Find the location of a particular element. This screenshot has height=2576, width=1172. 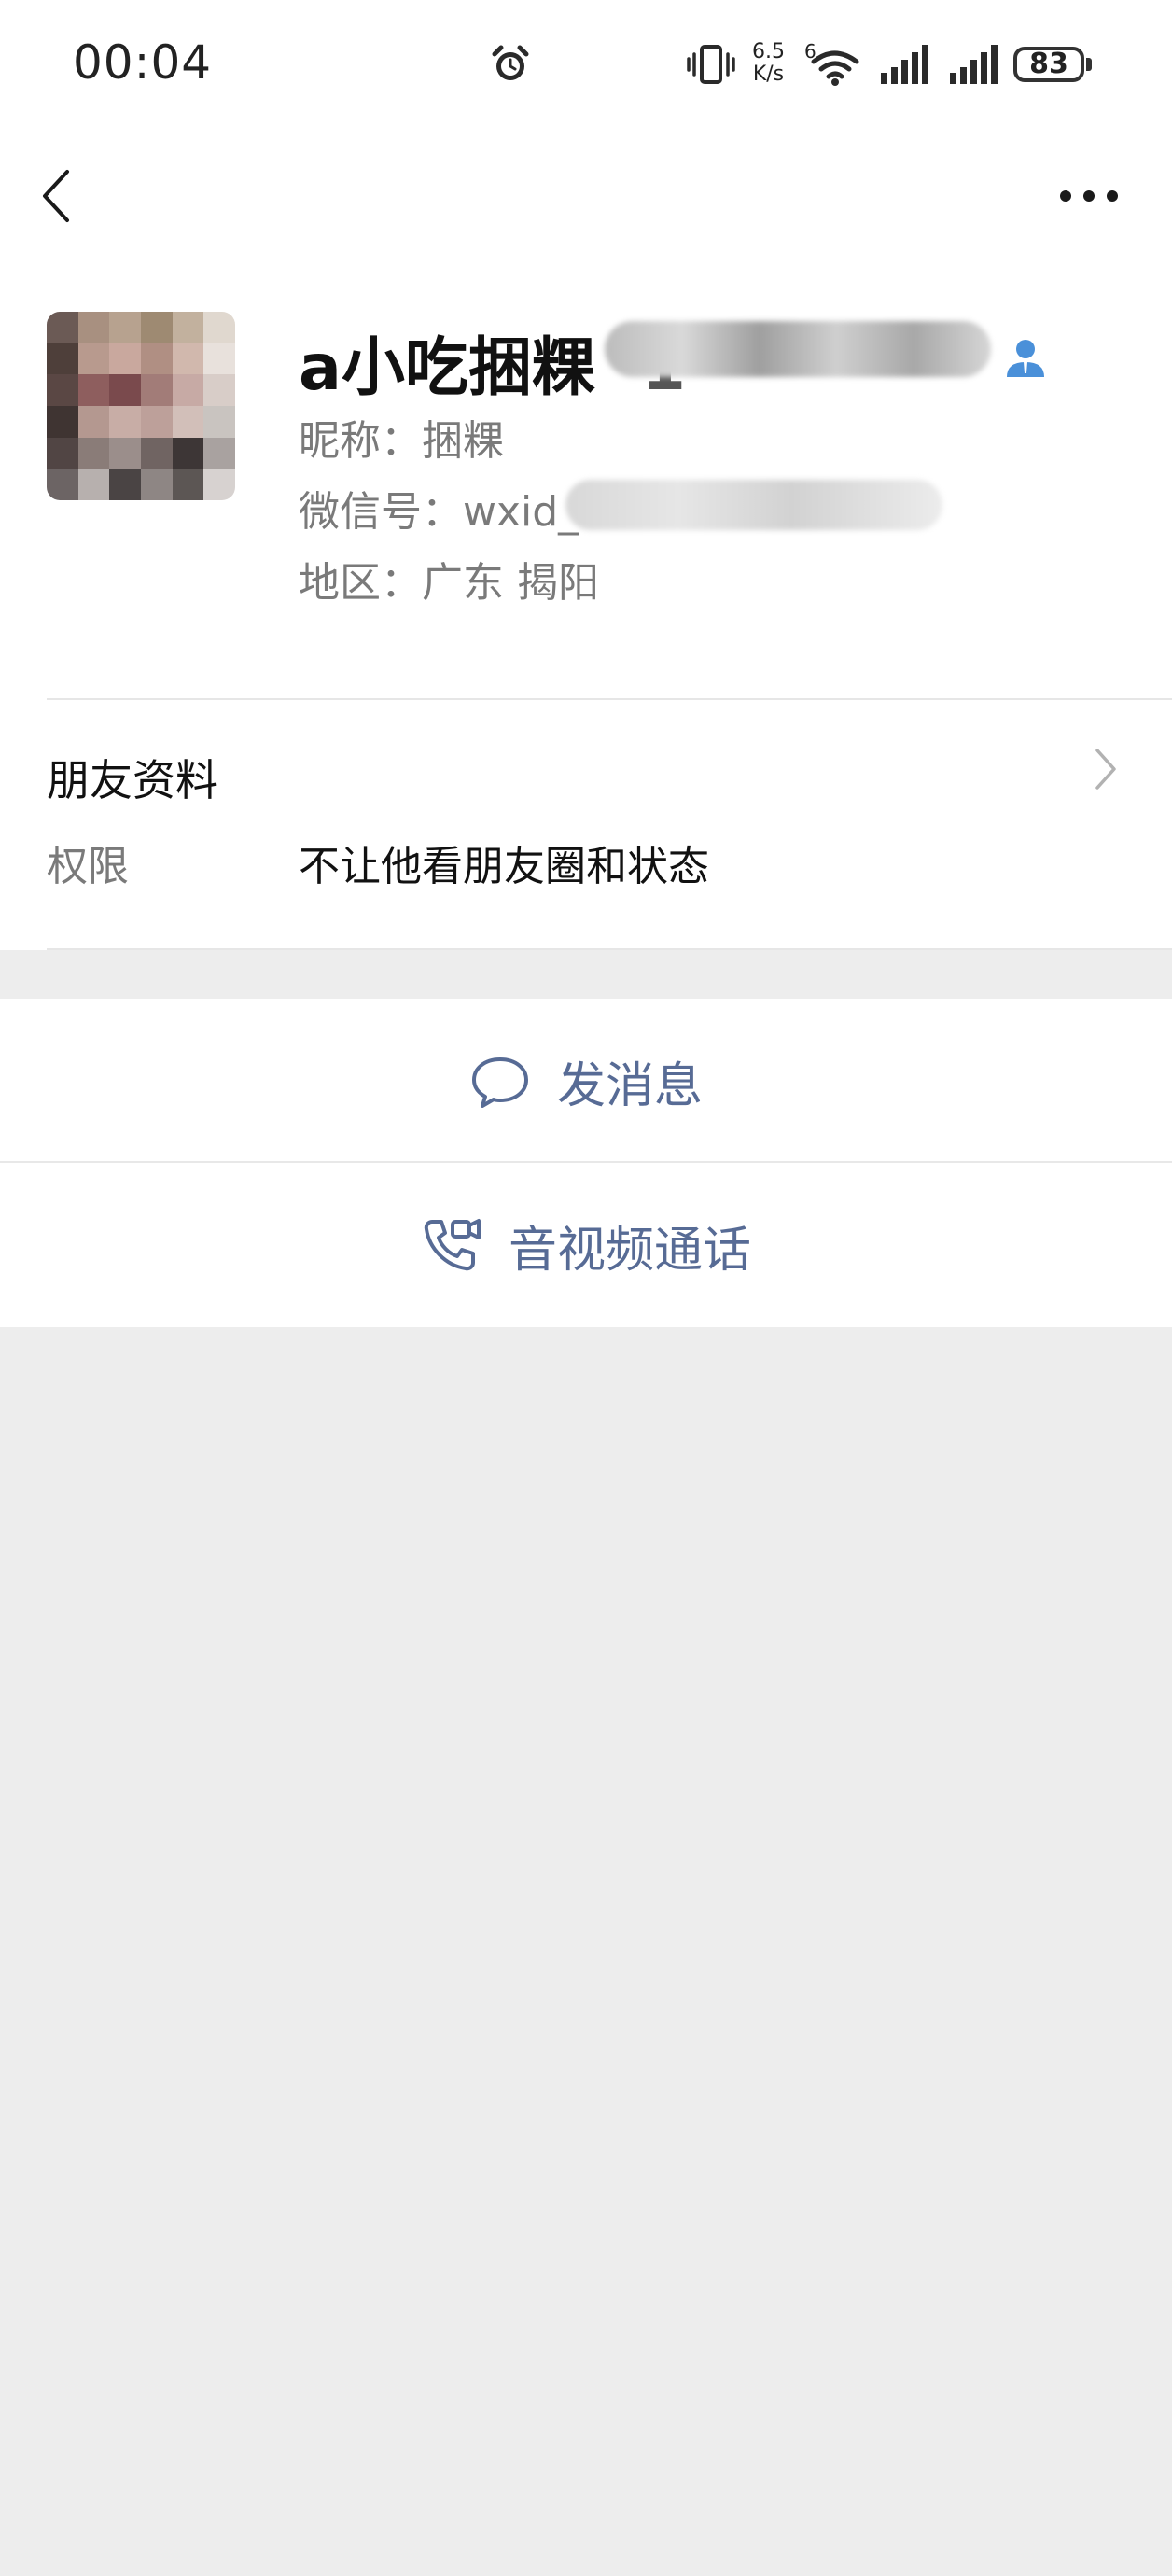

battery-icon: 83 is located at coordinates (1048, 64).